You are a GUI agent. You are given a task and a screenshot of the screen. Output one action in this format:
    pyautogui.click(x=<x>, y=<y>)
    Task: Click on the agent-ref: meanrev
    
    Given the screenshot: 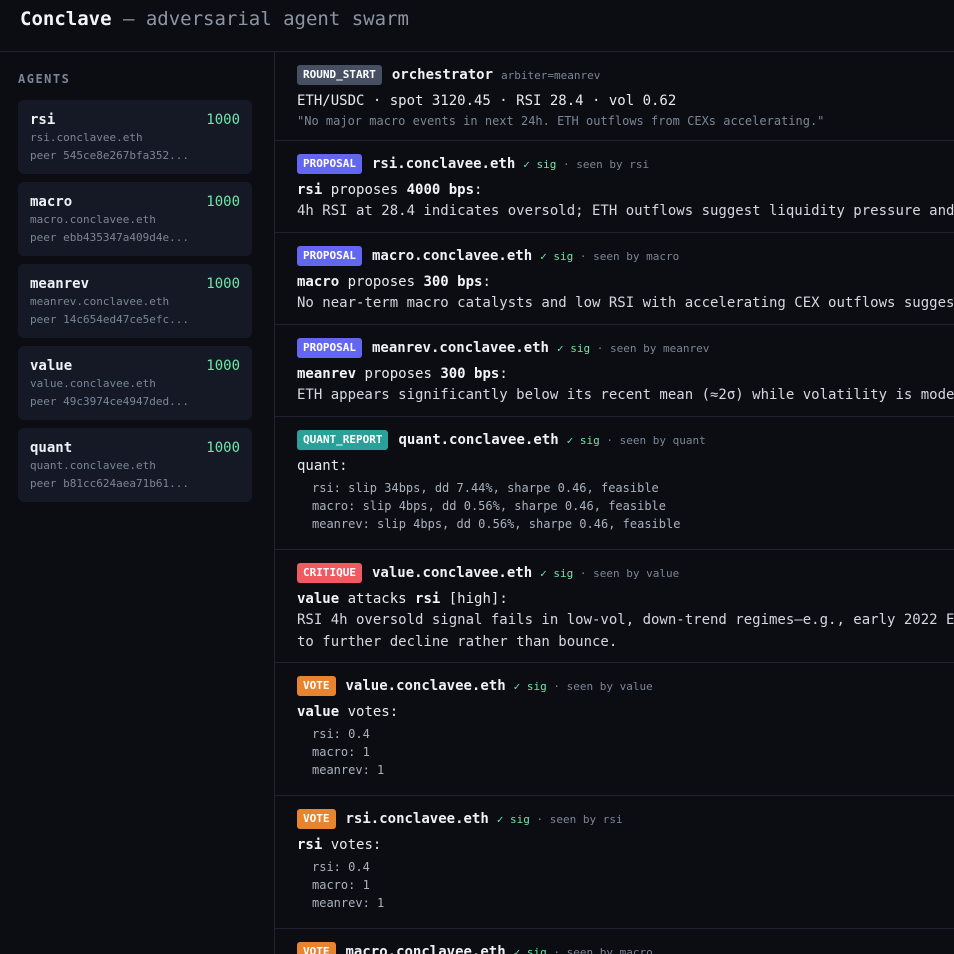 What is the action you would take?
    pyautogui.click(x=327, y=374)
    